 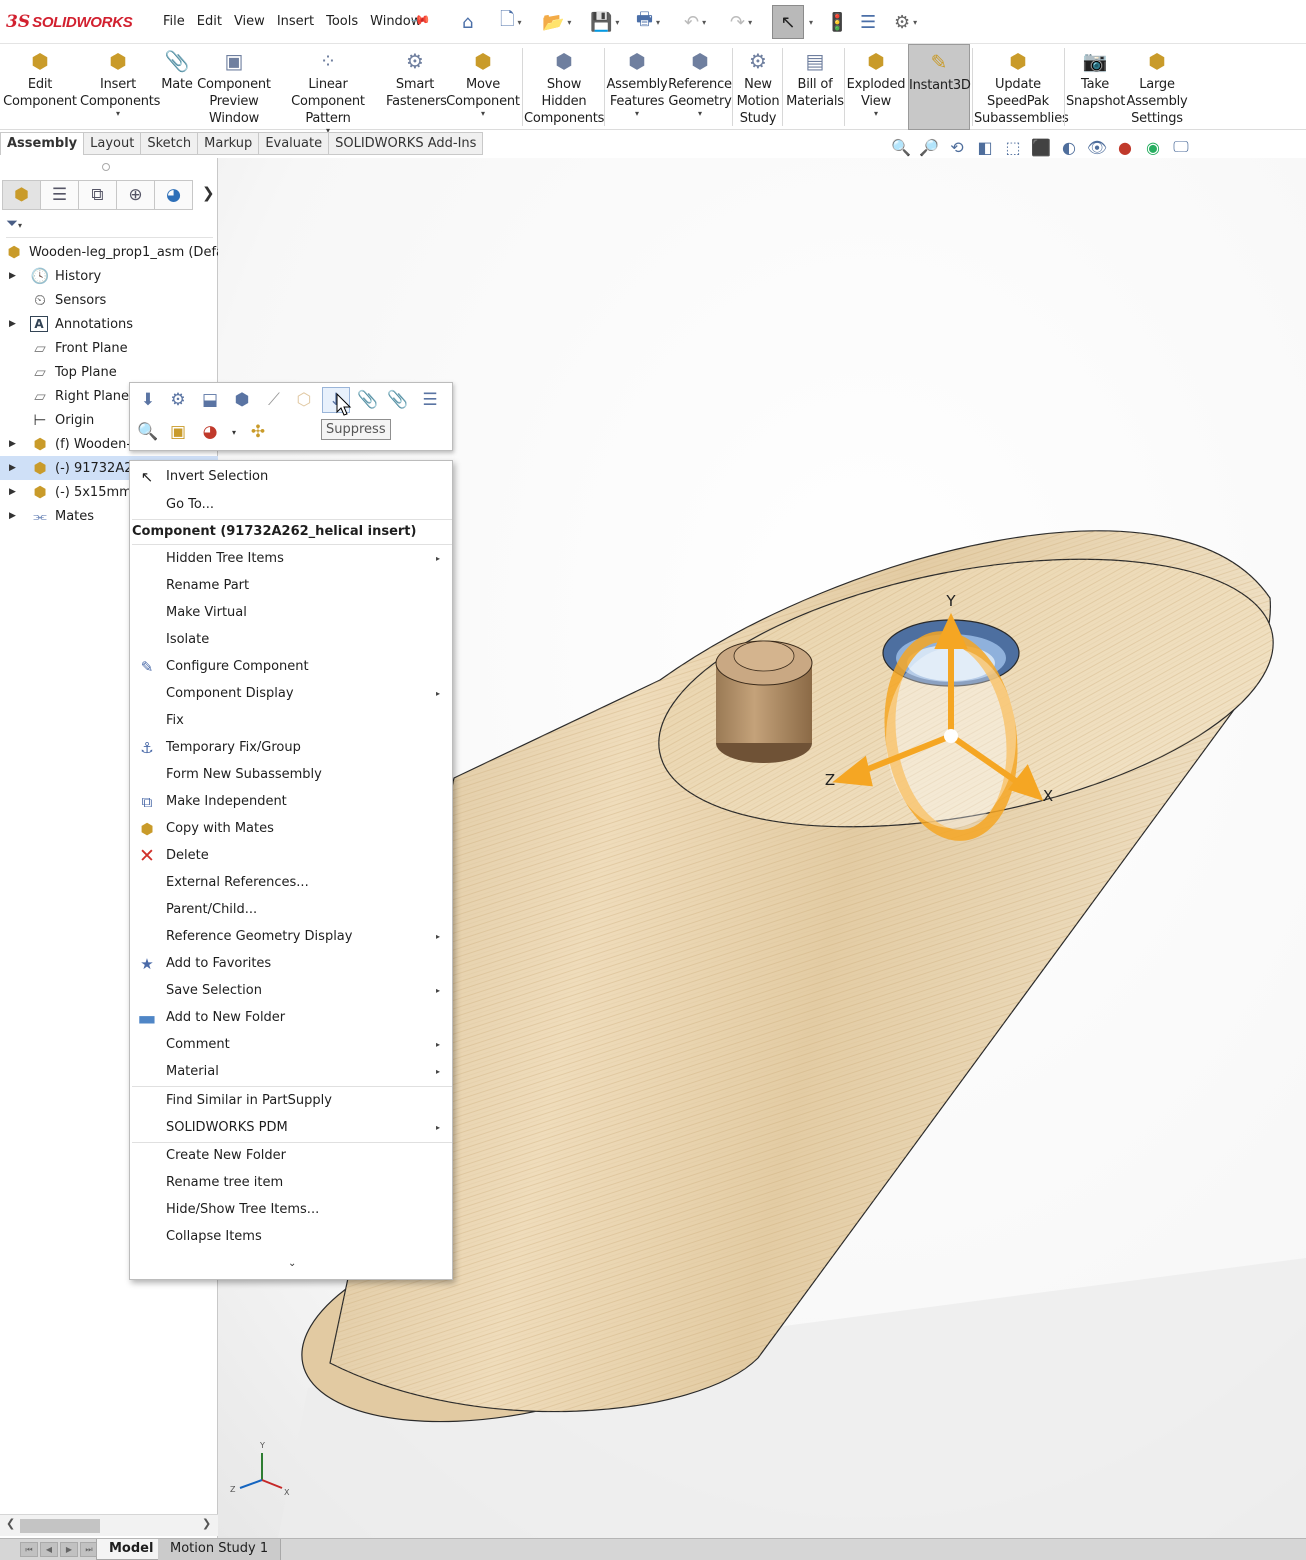 I want to click on panel-splitter-handle, so click(x=106, y=167).